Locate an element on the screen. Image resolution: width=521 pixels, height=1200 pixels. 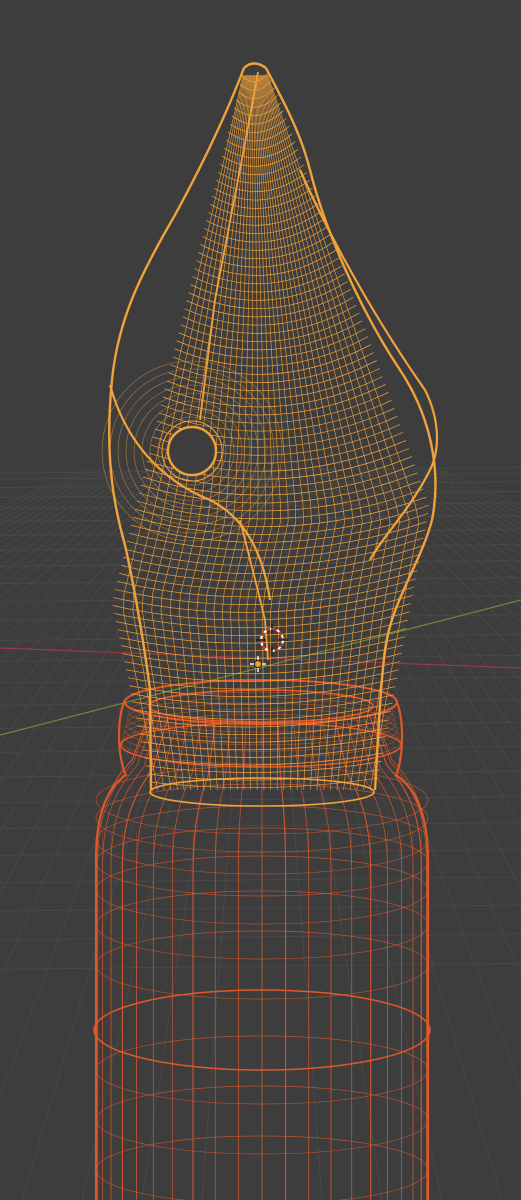
nib-left-slit is located at coordinates (254, 590).